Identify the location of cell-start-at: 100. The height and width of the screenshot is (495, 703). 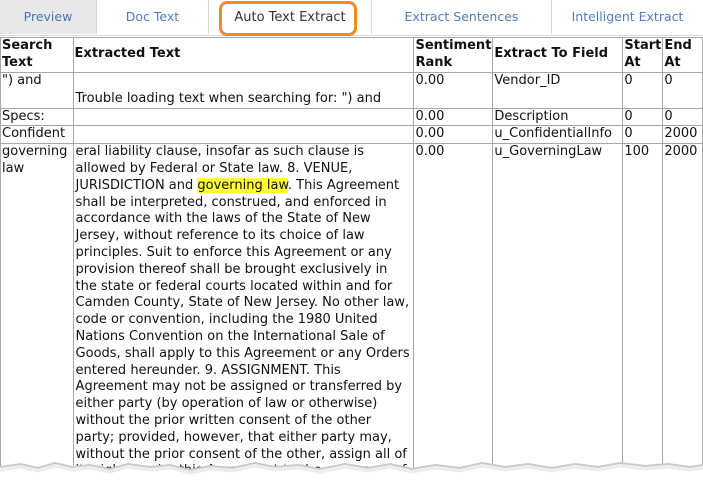
(643, 319).